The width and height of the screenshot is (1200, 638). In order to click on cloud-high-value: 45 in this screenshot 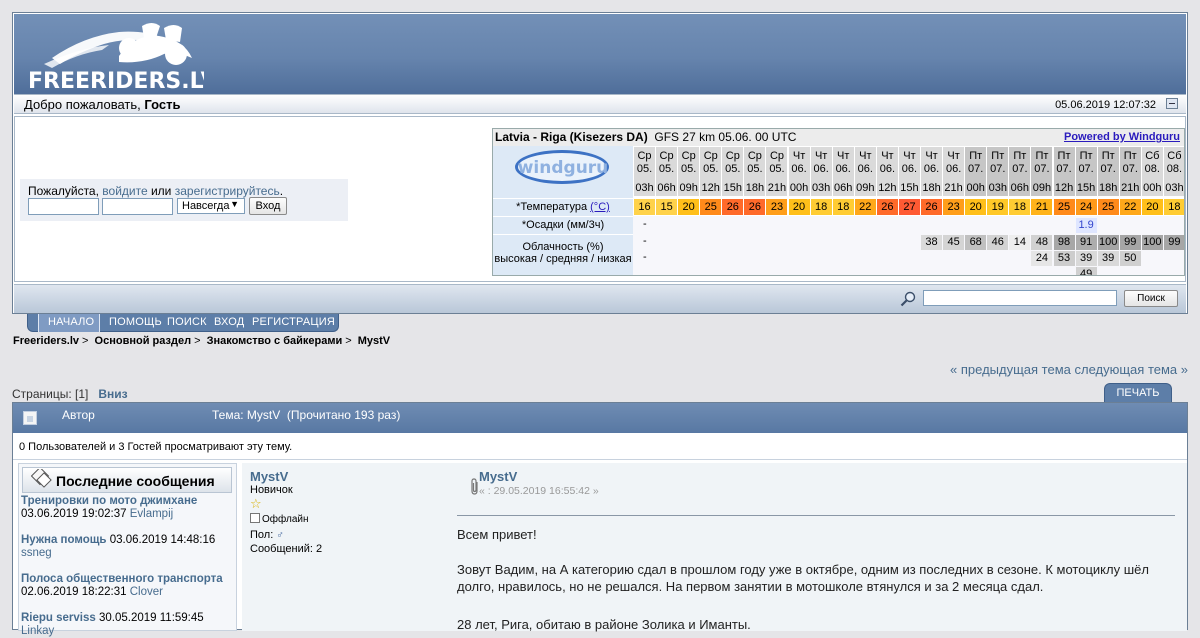, I will do `click(954, 242)`.